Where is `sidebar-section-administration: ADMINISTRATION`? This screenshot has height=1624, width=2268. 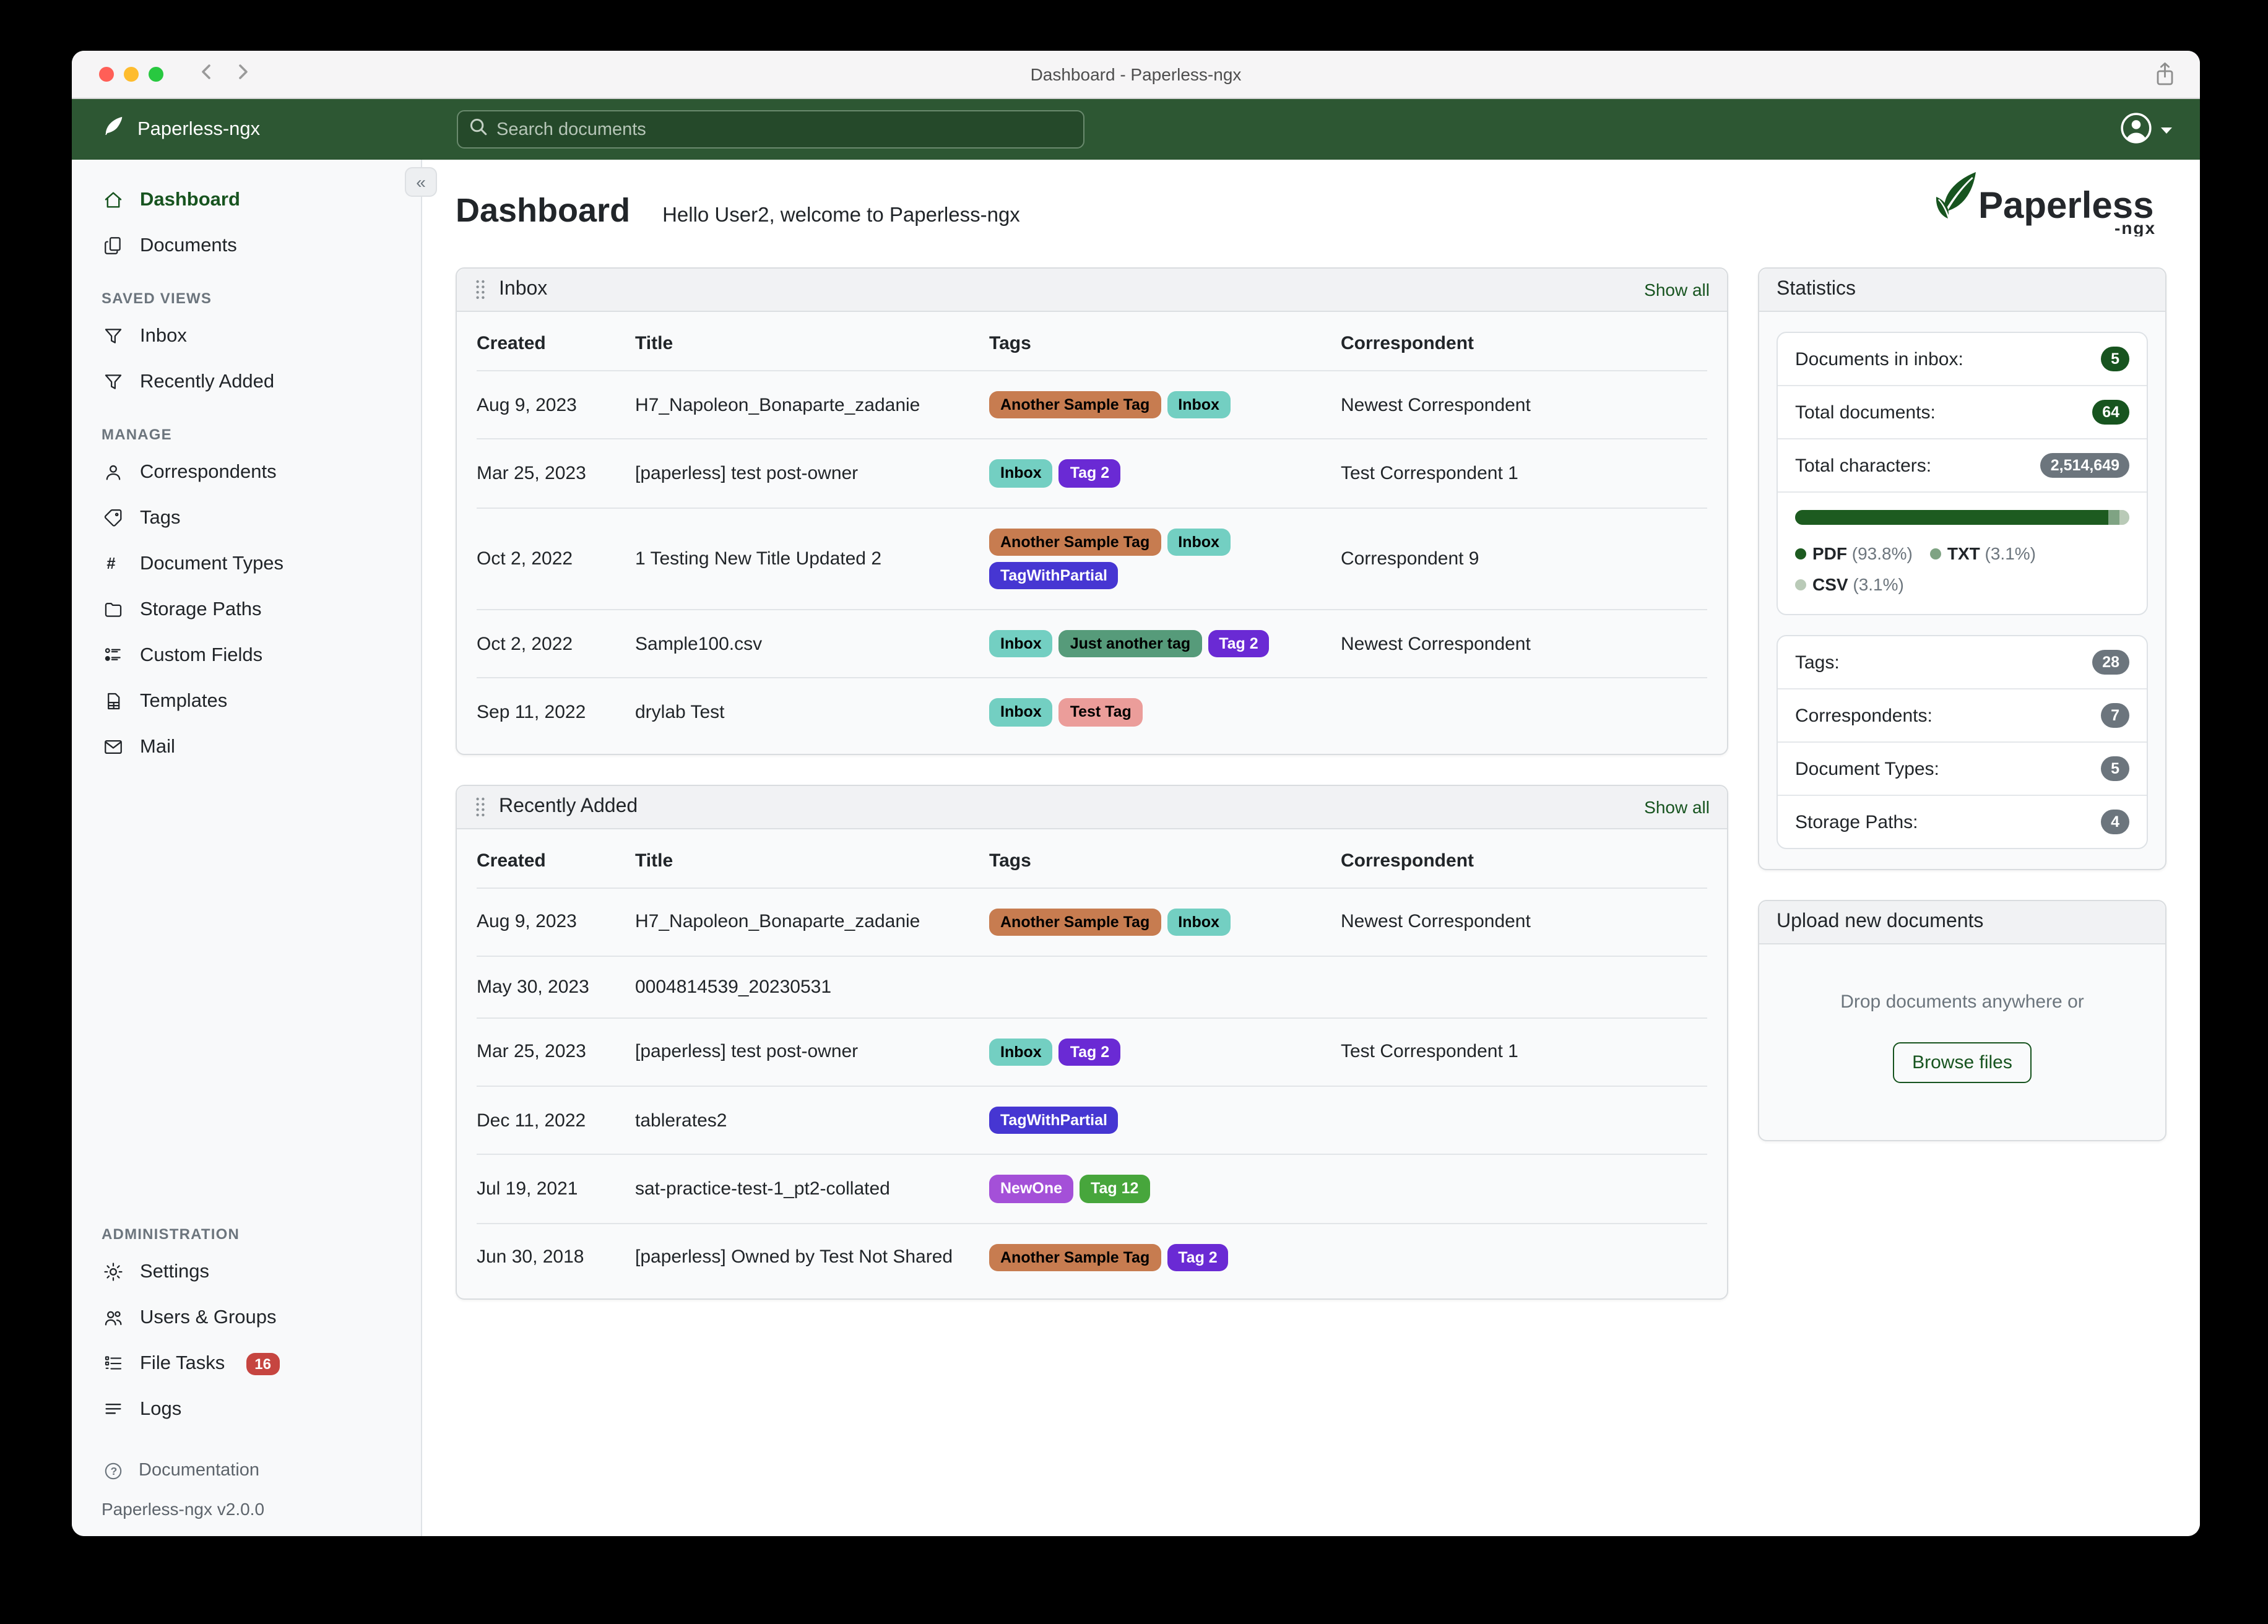 sidebar-section-administration: ADMINISTRATION is located at coordinates (171, 1234).